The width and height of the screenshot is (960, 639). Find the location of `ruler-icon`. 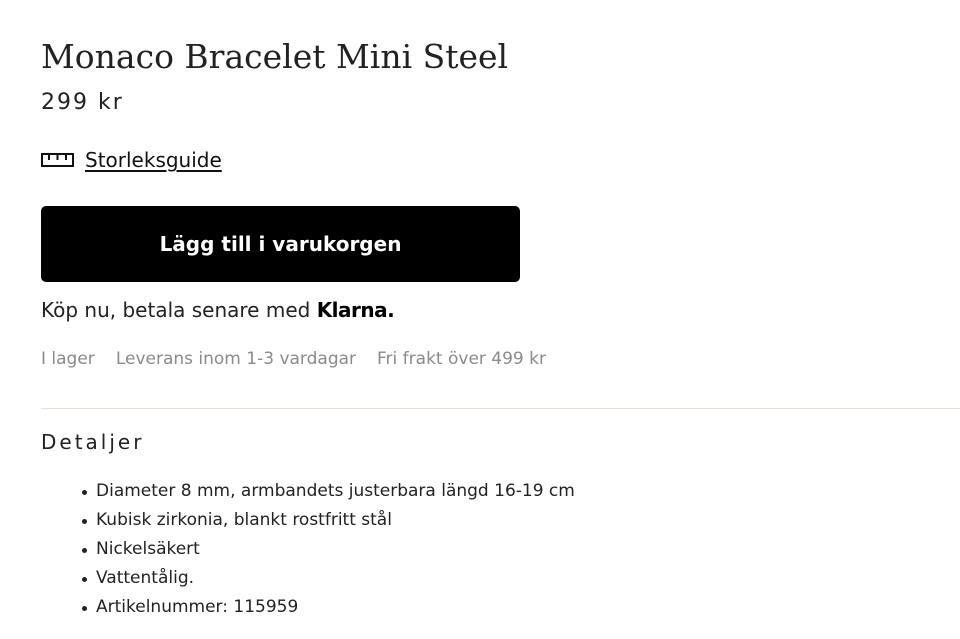

ruler-icon is located at coordinates (57, 160).